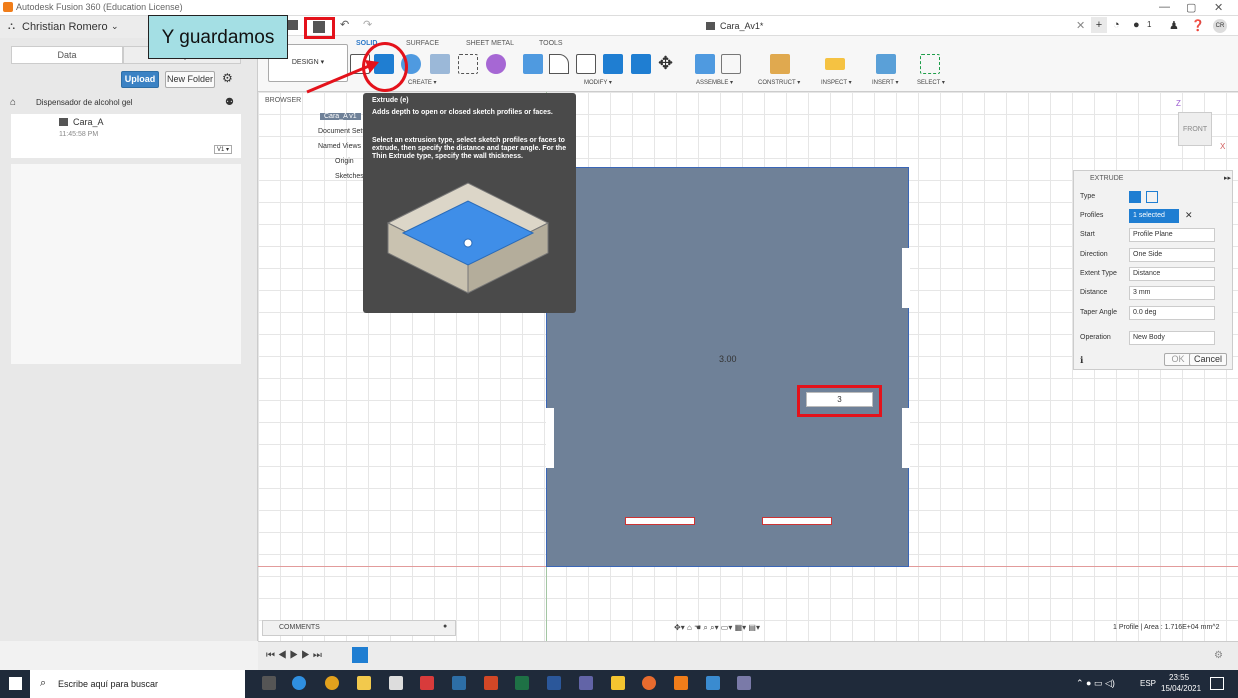 The width and height of the screenshot is (1238, 698). What do you see at coordinates (551, 43) in the screenshot?
I see `tab-tools: TOOLS` at bounding box center [551, 43].